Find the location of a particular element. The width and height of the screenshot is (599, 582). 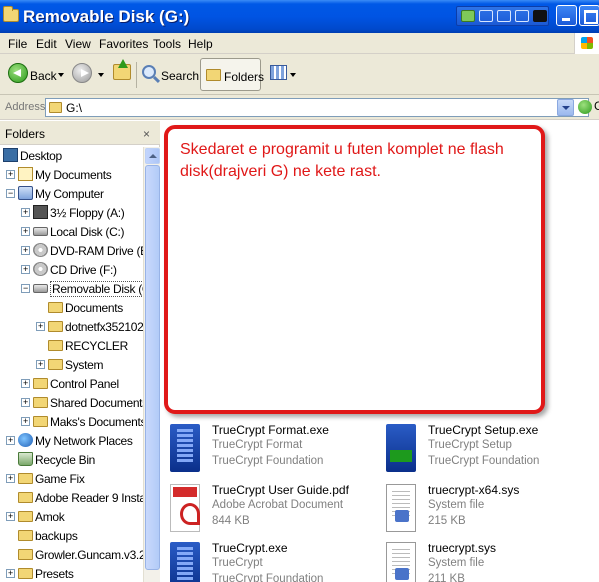

blank-icon is located at coordinates (540, 16).